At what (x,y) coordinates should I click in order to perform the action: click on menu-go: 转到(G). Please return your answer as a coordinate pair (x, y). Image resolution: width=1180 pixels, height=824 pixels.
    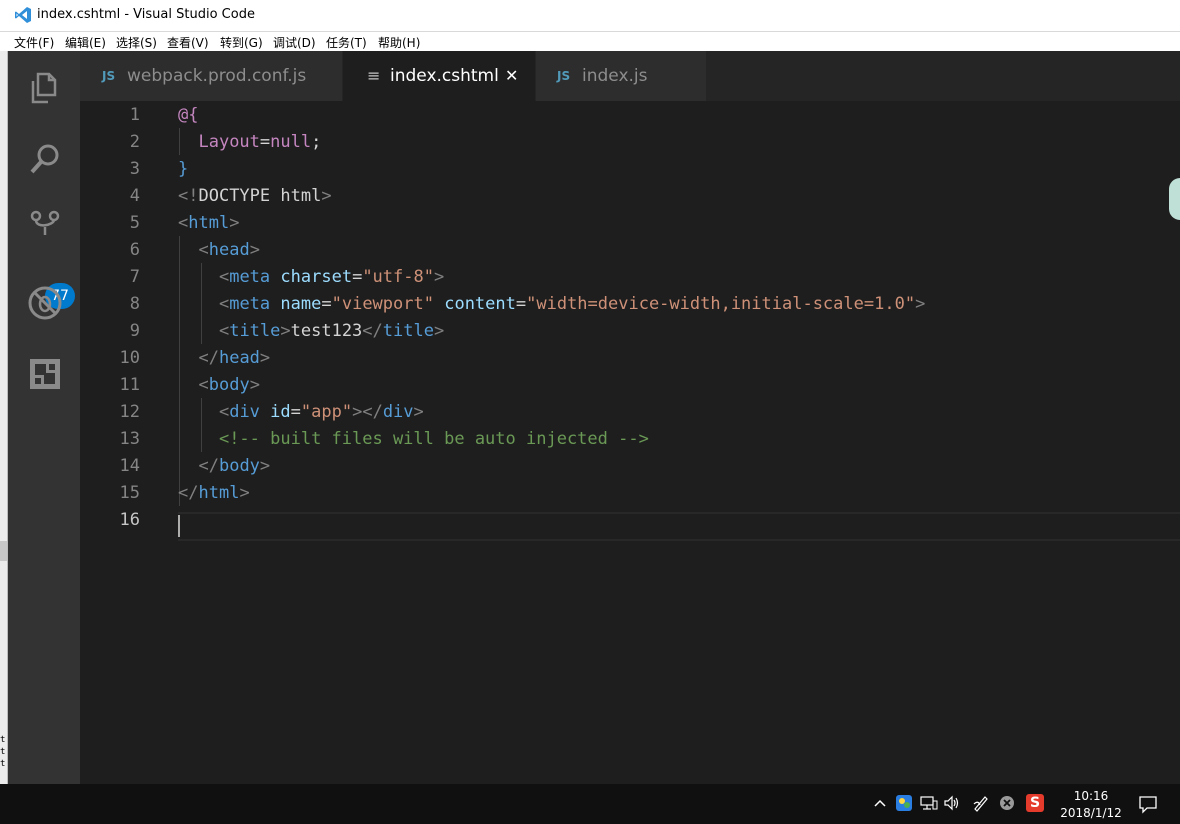
    Looking at the image, I should click on (241, 42).